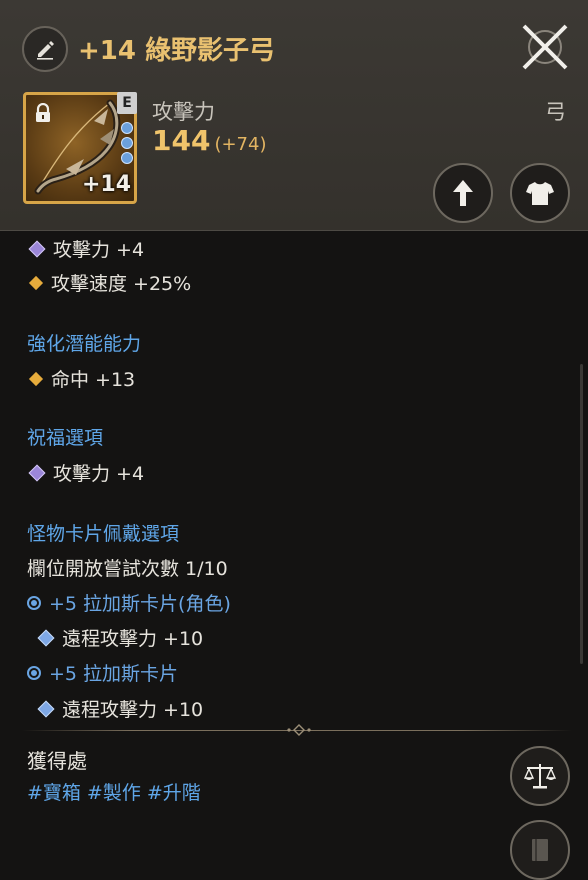 The height and width of the screenshot is (880, 588). I want to click on blessing-text: 攻擊力 +4, so click(99, 474).